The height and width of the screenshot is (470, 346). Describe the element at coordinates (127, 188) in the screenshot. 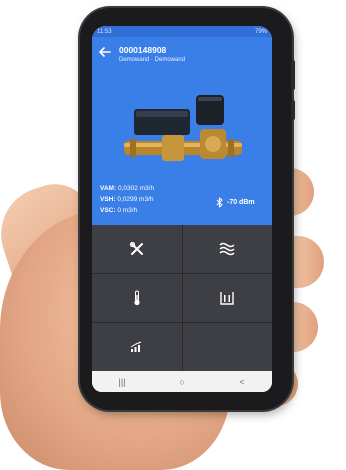

I see `reading-row: VAM: 0,0302 m3/h` at that location.